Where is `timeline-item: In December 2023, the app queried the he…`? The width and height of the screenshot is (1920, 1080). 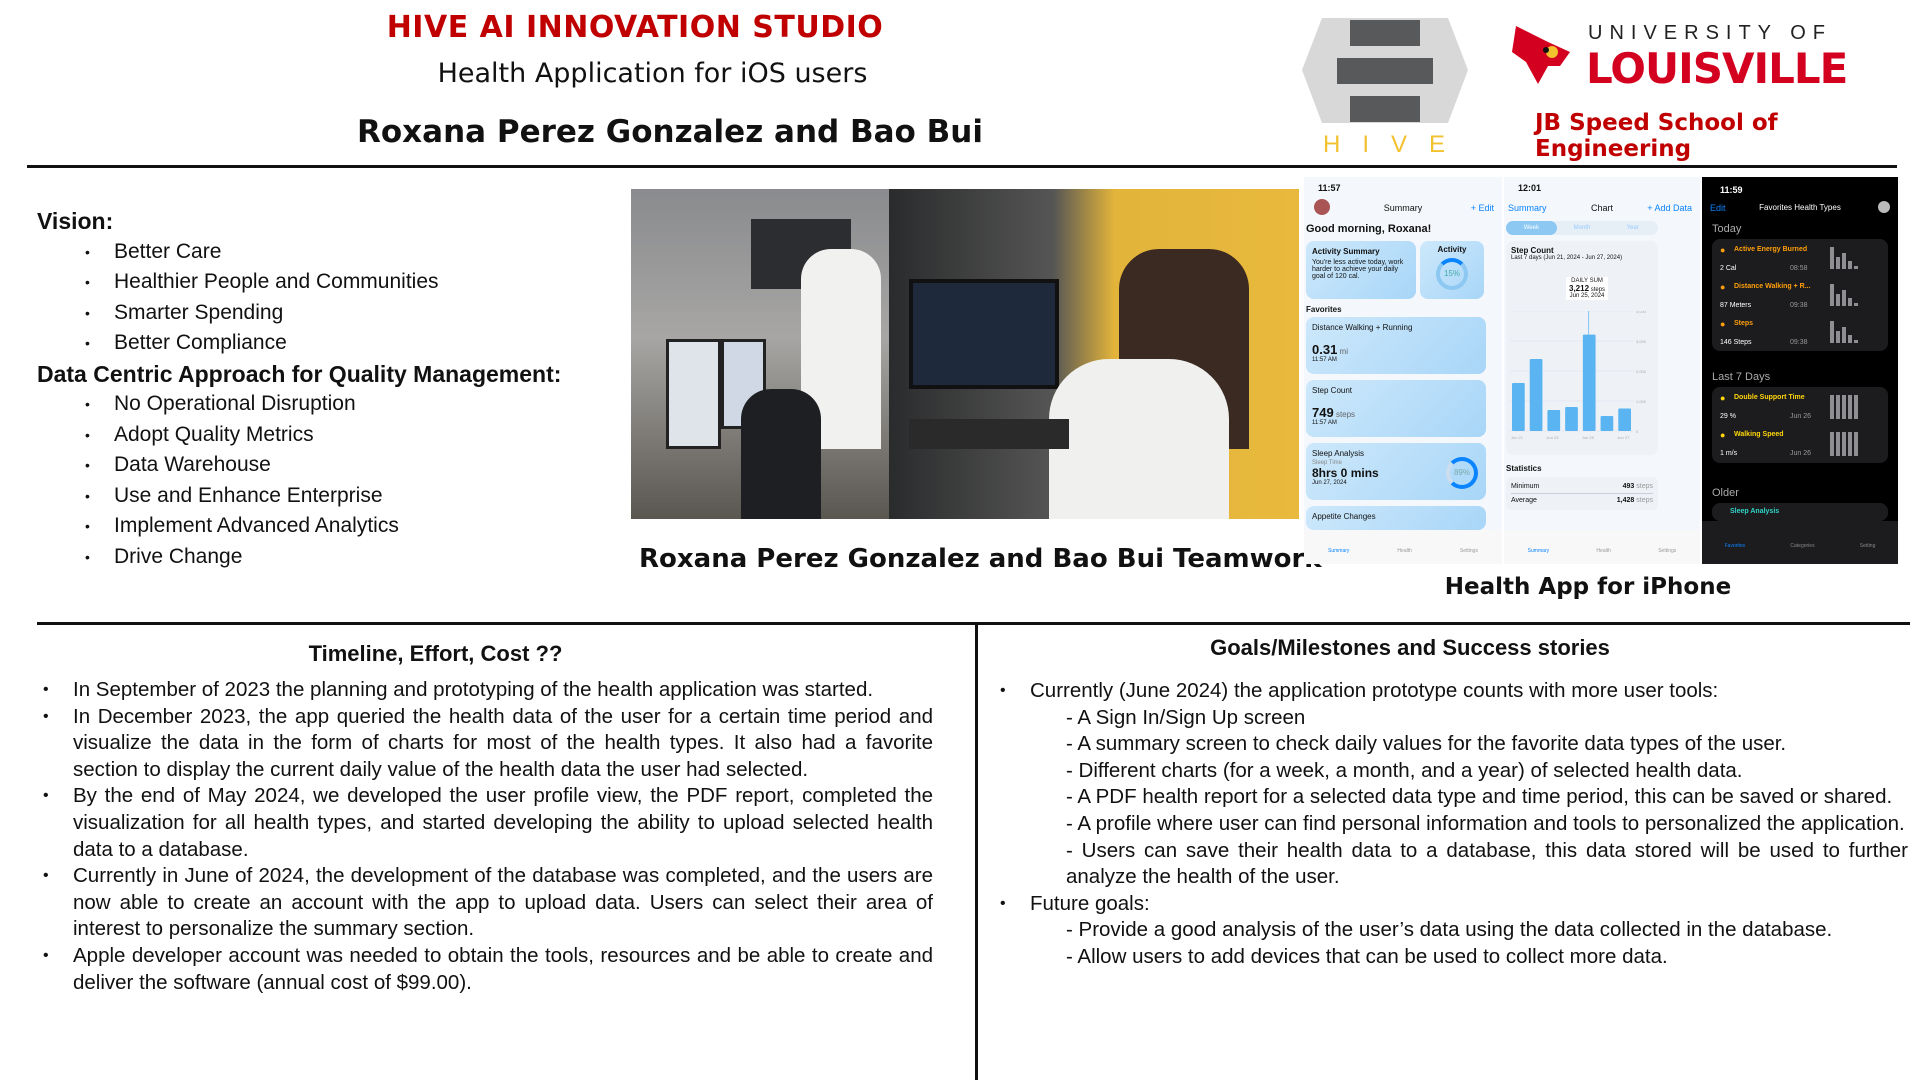 timeline-item: In December 2023, the app queried the he… is located at coordinates (488, 744).